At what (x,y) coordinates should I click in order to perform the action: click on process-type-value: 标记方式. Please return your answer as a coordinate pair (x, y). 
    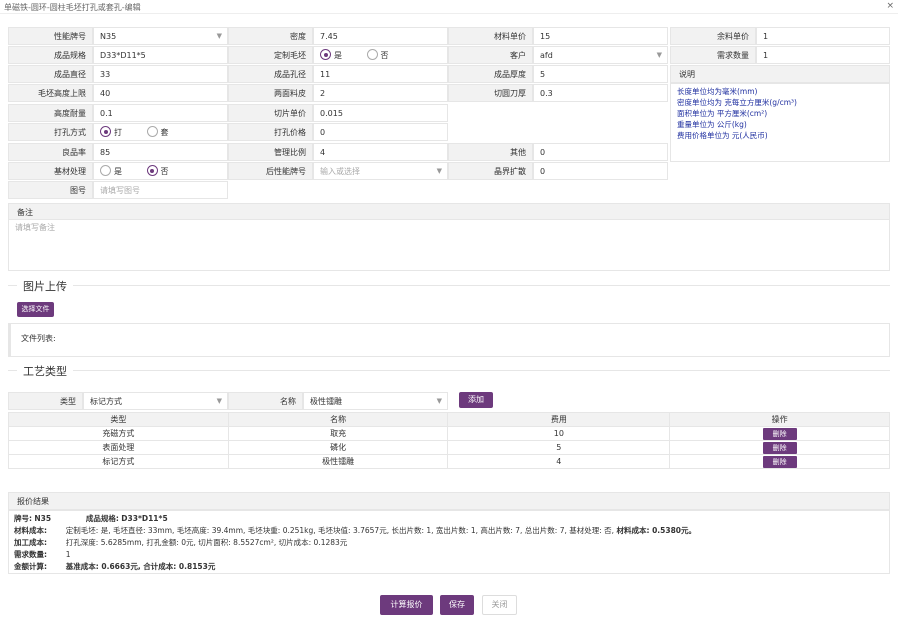
    Looking at the image, I should click on (106, 401).